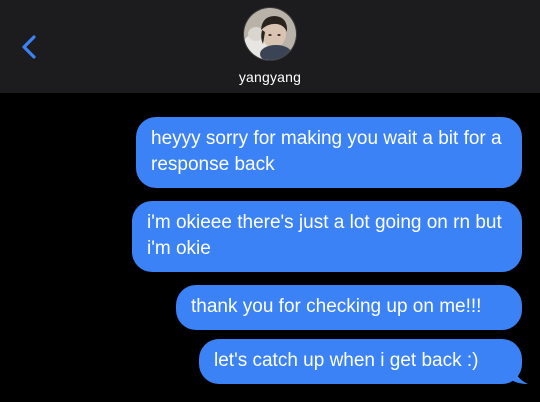 The width and height of the screenshot is (540, 402). I want to click on bubble-tail, so click(518, 375).